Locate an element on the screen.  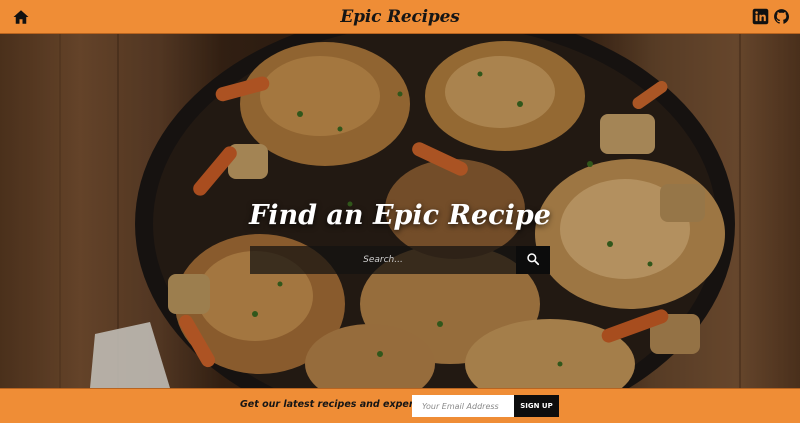
top-navbar: Epic Recipes is located at coordinates (400, 17).